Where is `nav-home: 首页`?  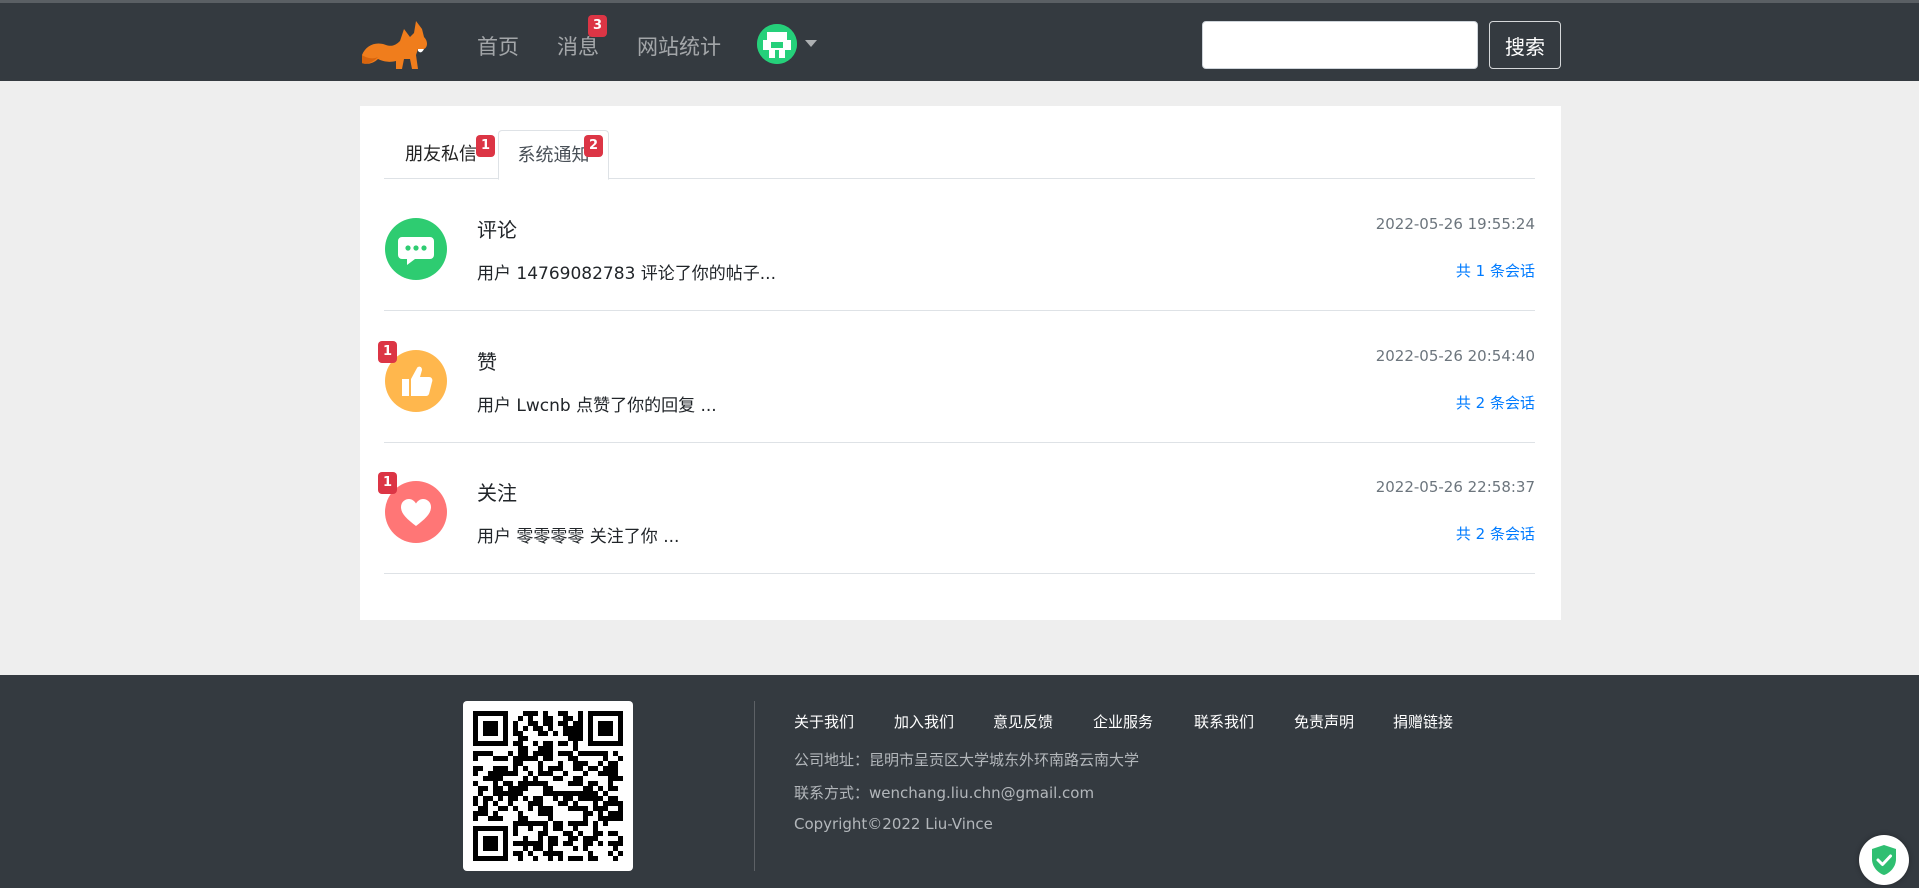 nav-home: 首页 is located at coordinates (498, 46).